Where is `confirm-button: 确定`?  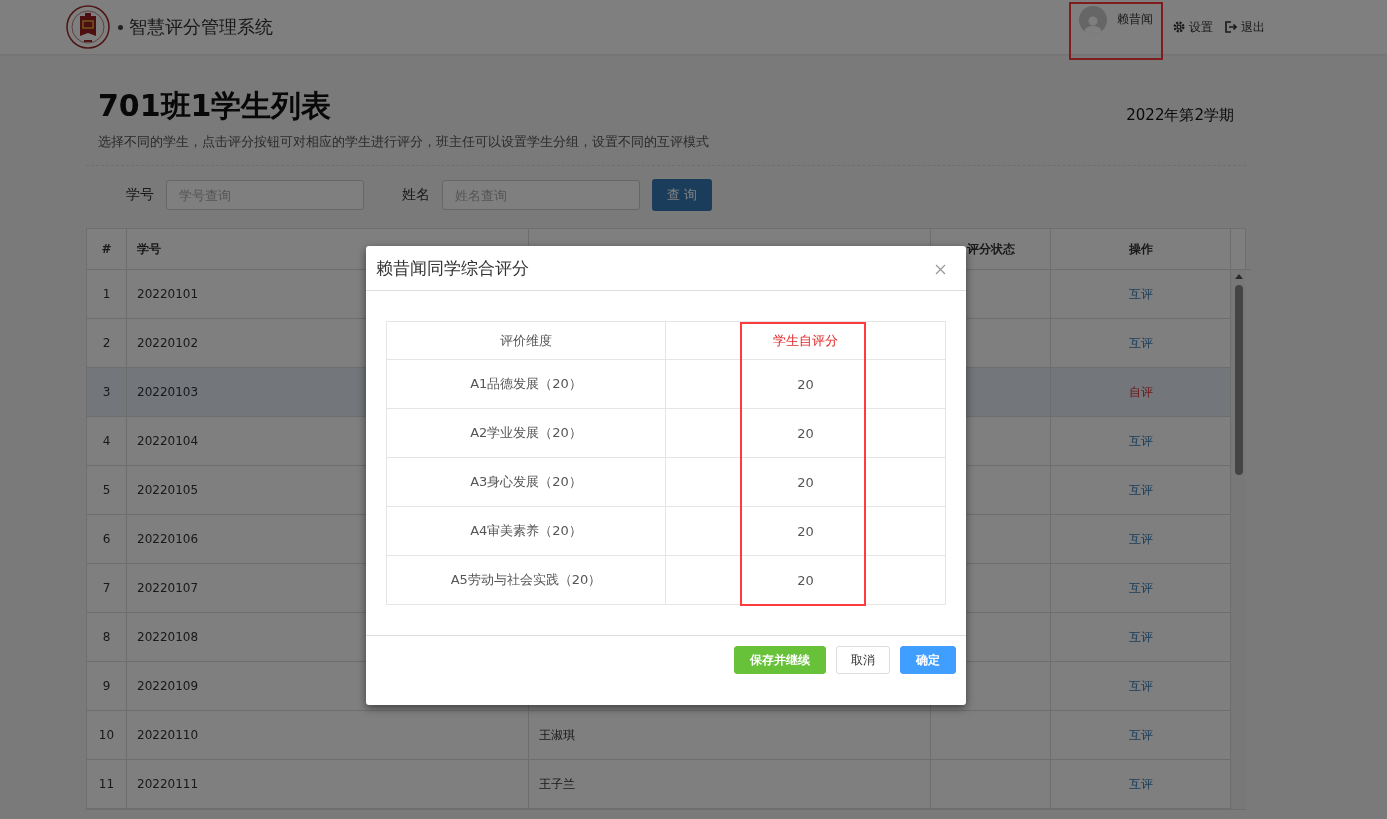 confirm-button: 确定 is located at coordinates (928, 660).